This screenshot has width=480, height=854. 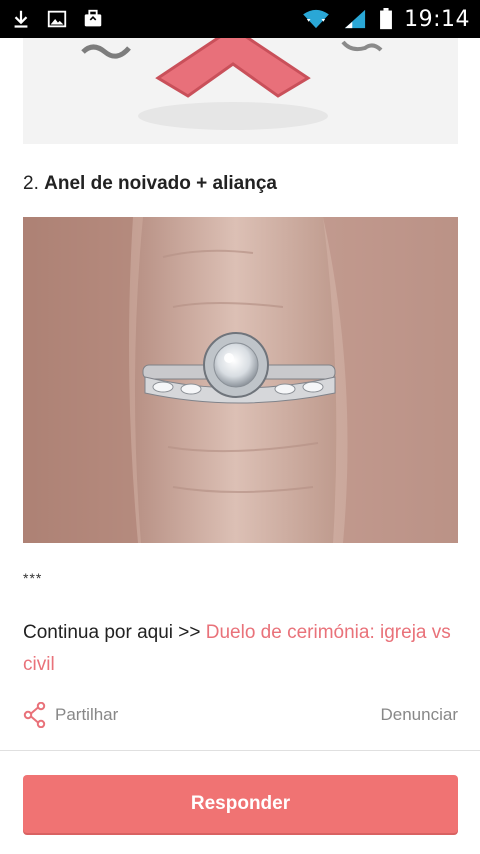 What do you see at coordinates (31, 183) in the screenshot?
I see `section-number: 2.` at bounding box center [31, 183].